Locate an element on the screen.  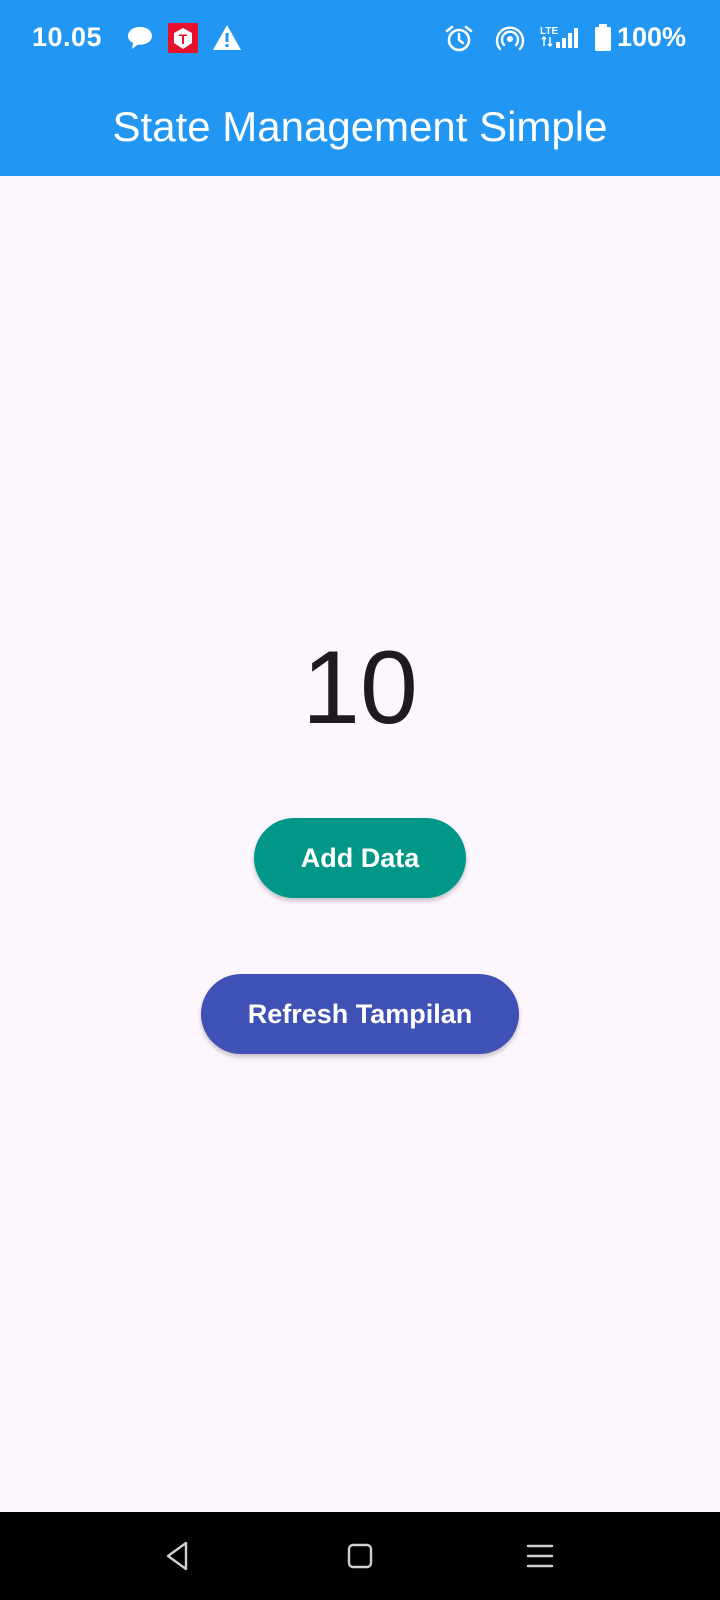
navigation-bar is located at coordinates (360, 1556).